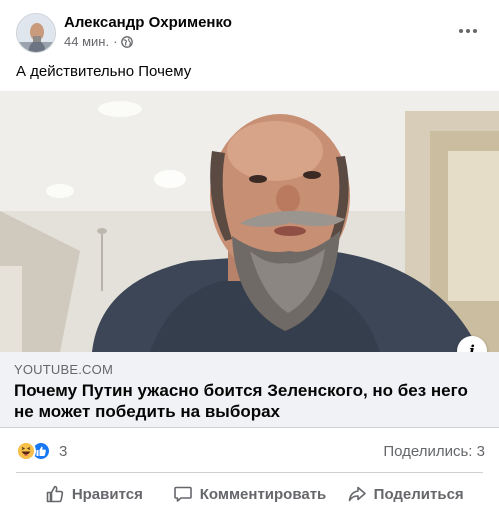 The width and height of the screenshot is (499, 510). I want to click on share-button: Поделиться, so click(405, 493).